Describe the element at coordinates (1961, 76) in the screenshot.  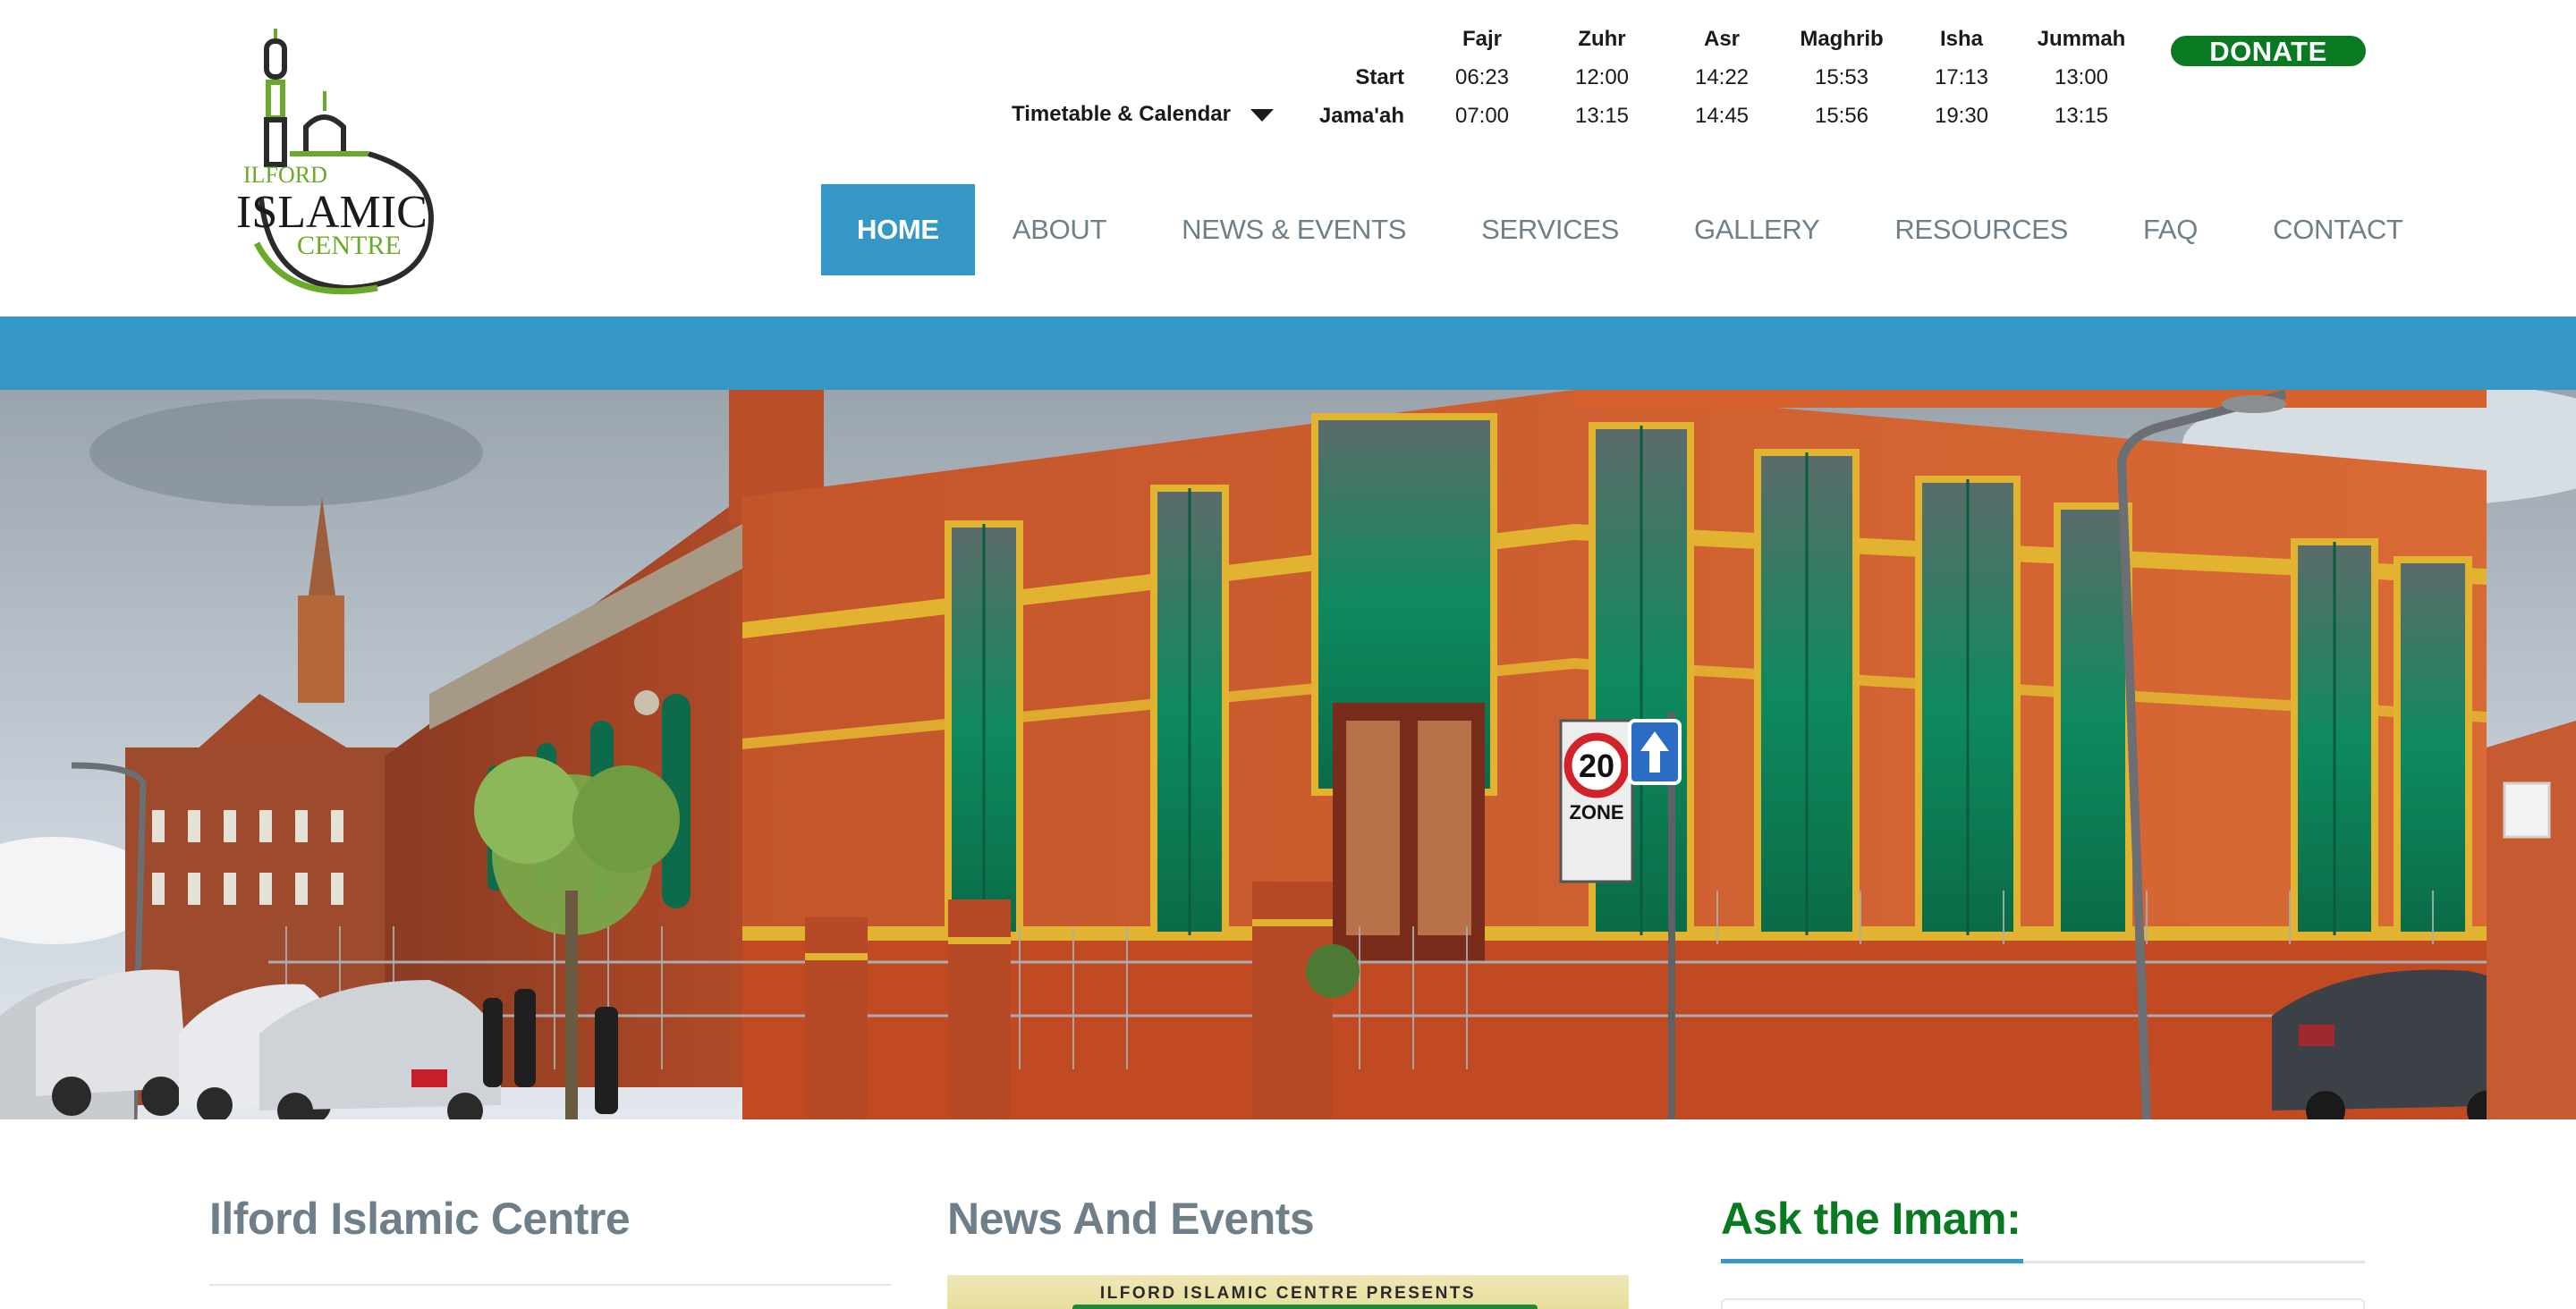
I see `prayer-time: 17:13` at that location.